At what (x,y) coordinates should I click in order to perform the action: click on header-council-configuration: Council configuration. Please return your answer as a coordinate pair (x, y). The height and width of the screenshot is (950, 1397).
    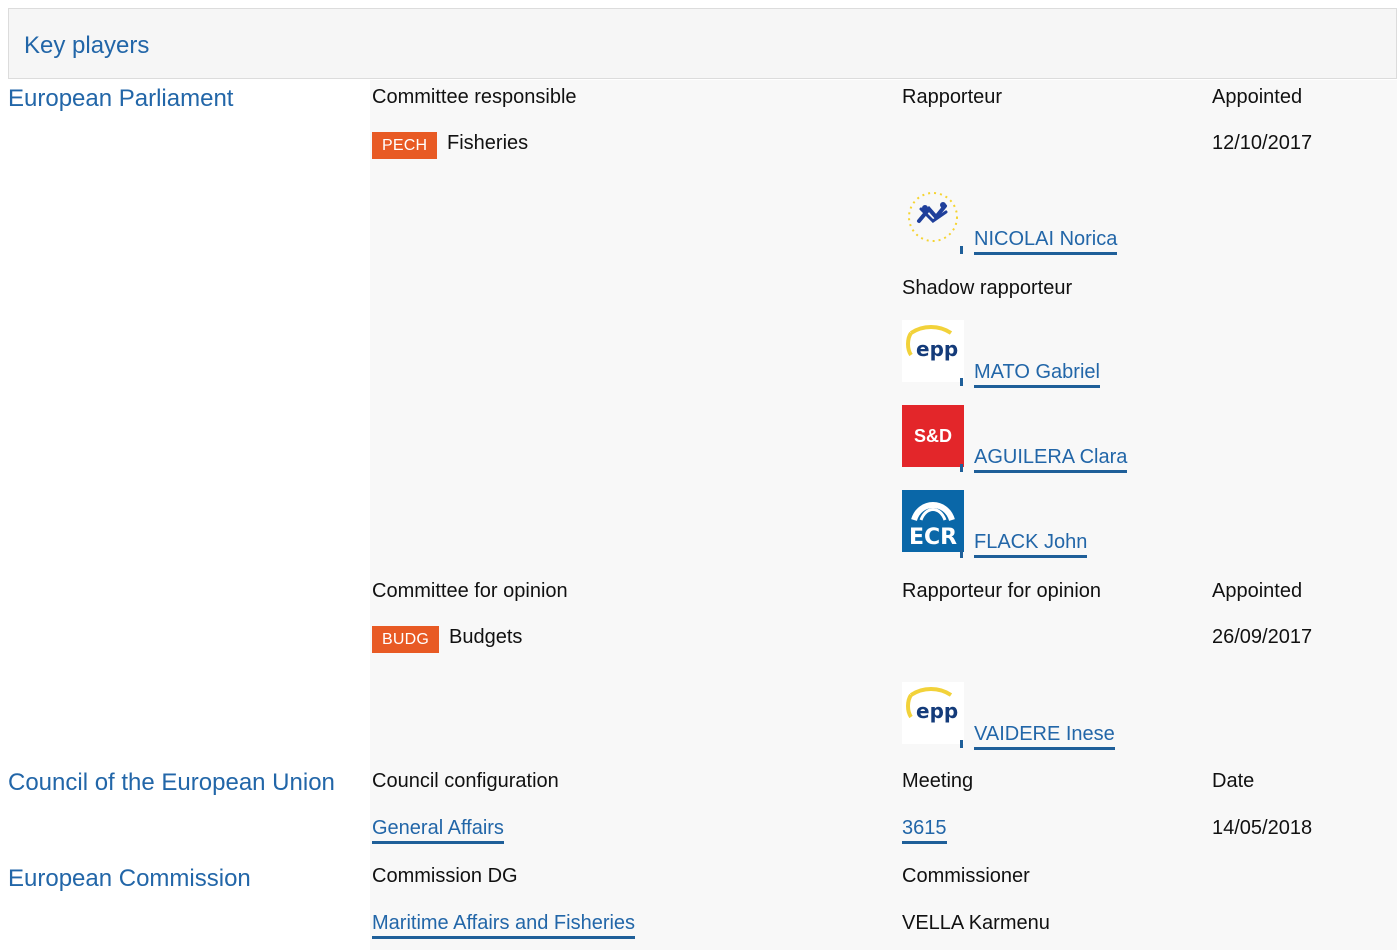
    Looking at the image, I should click on (465, 781).